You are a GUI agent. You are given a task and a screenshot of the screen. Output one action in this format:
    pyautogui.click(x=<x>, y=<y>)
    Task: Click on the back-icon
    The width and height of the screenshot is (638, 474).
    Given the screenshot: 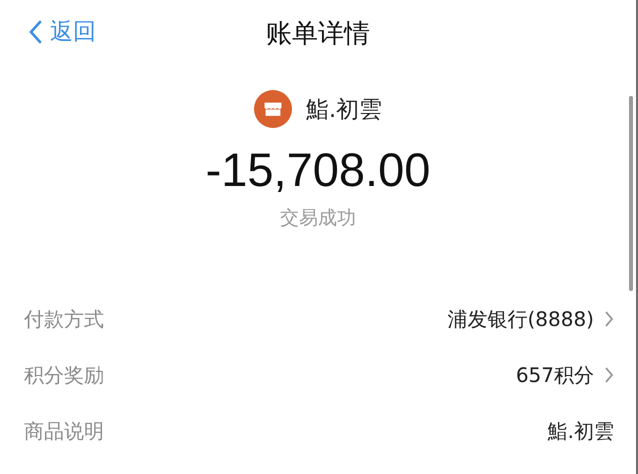 What is the action you would take?
    pyautogui.click(x=35, y=32)
    